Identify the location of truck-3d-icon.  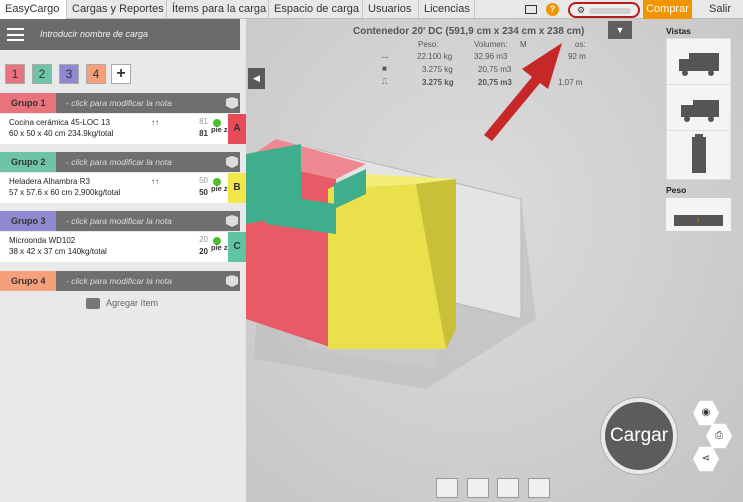
(700, 111).